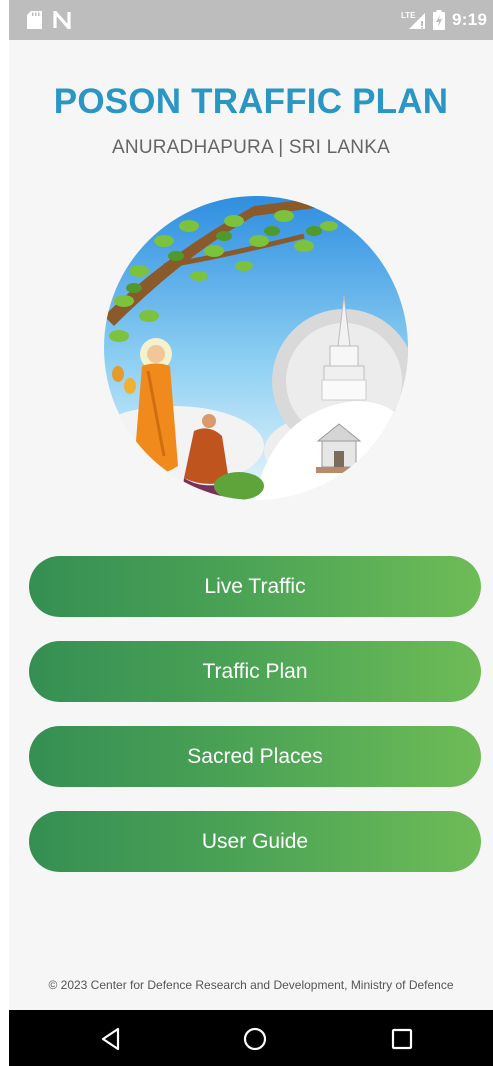 The image size is (493, 1066). I want to click on navigation-bar, so click(251, 1038).